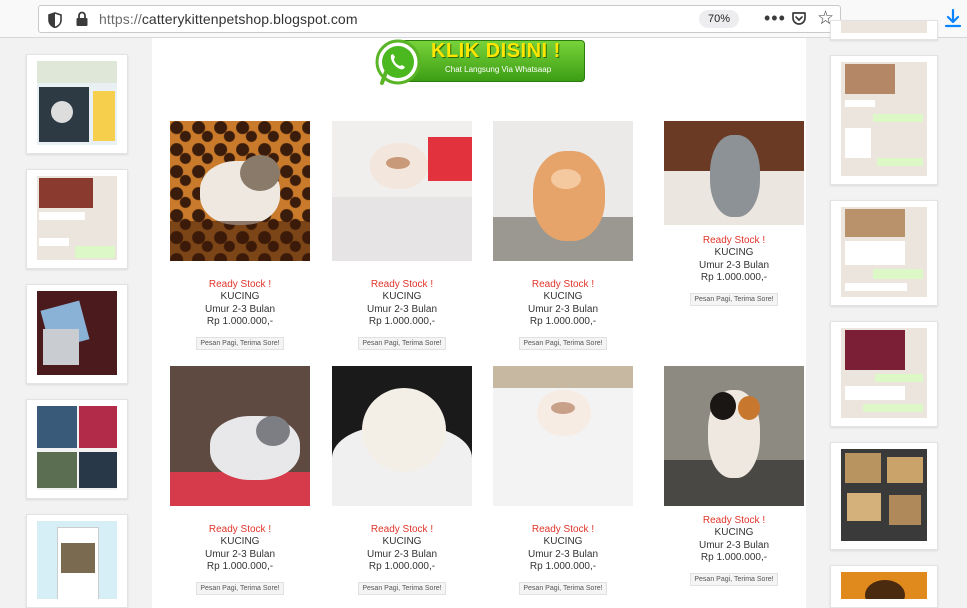 Image resolution: width=967 pixels, height=608 pixels. I want to click on lock-icon, so click(82, 19).